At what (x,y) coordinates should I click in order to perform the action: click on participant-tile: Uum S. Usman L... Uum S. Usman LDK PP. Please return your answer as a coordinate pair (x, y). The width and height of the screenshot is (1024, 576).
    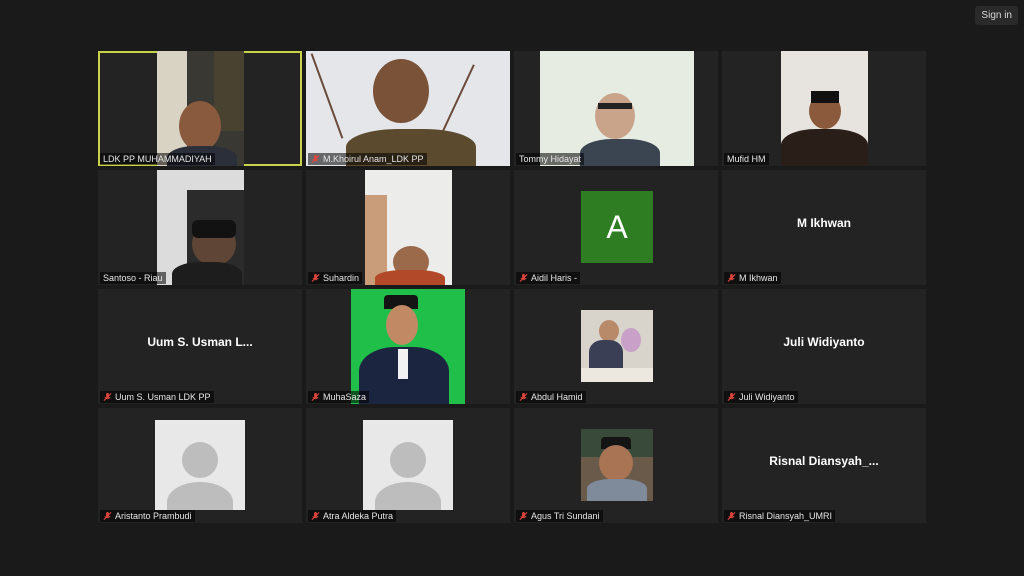
    Looking at the image, I should click on (200, 346).